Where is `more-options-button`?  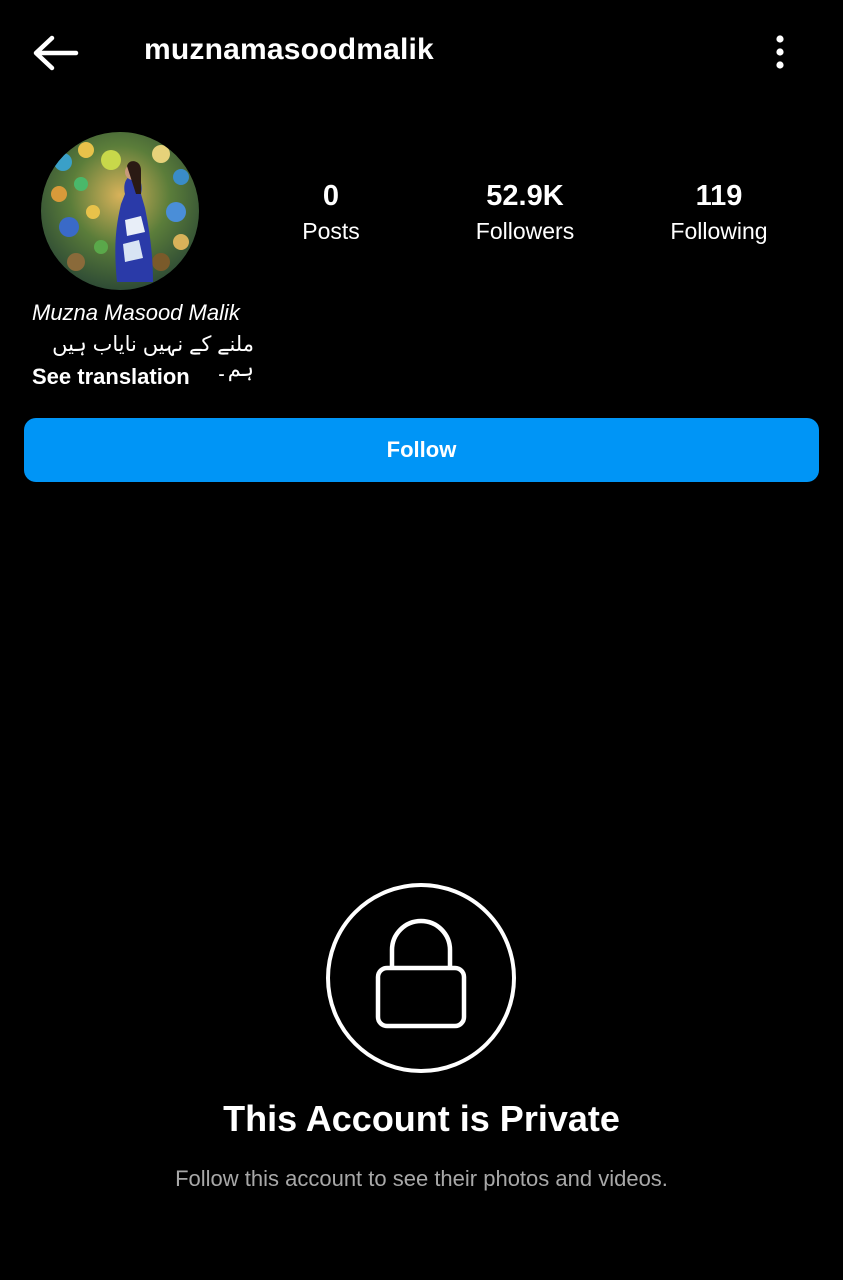 more-options-button is located at coordinates (780, 53).